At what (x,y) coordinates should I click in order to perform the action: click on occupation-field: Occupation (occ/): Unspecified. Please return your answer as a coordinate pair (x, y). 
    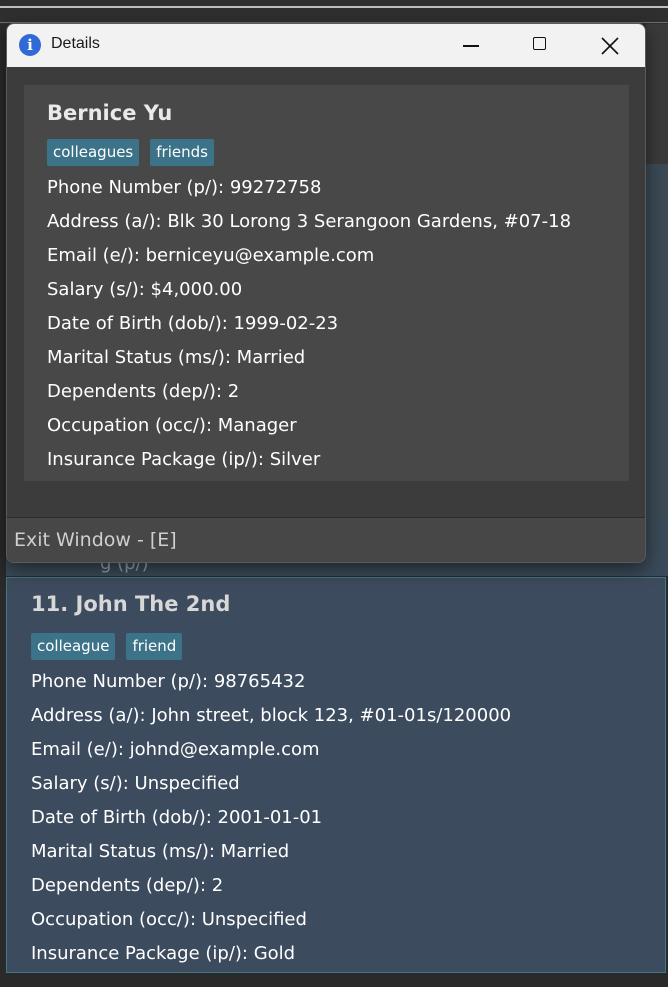
    Looking at the image, I should click on (169, 919).